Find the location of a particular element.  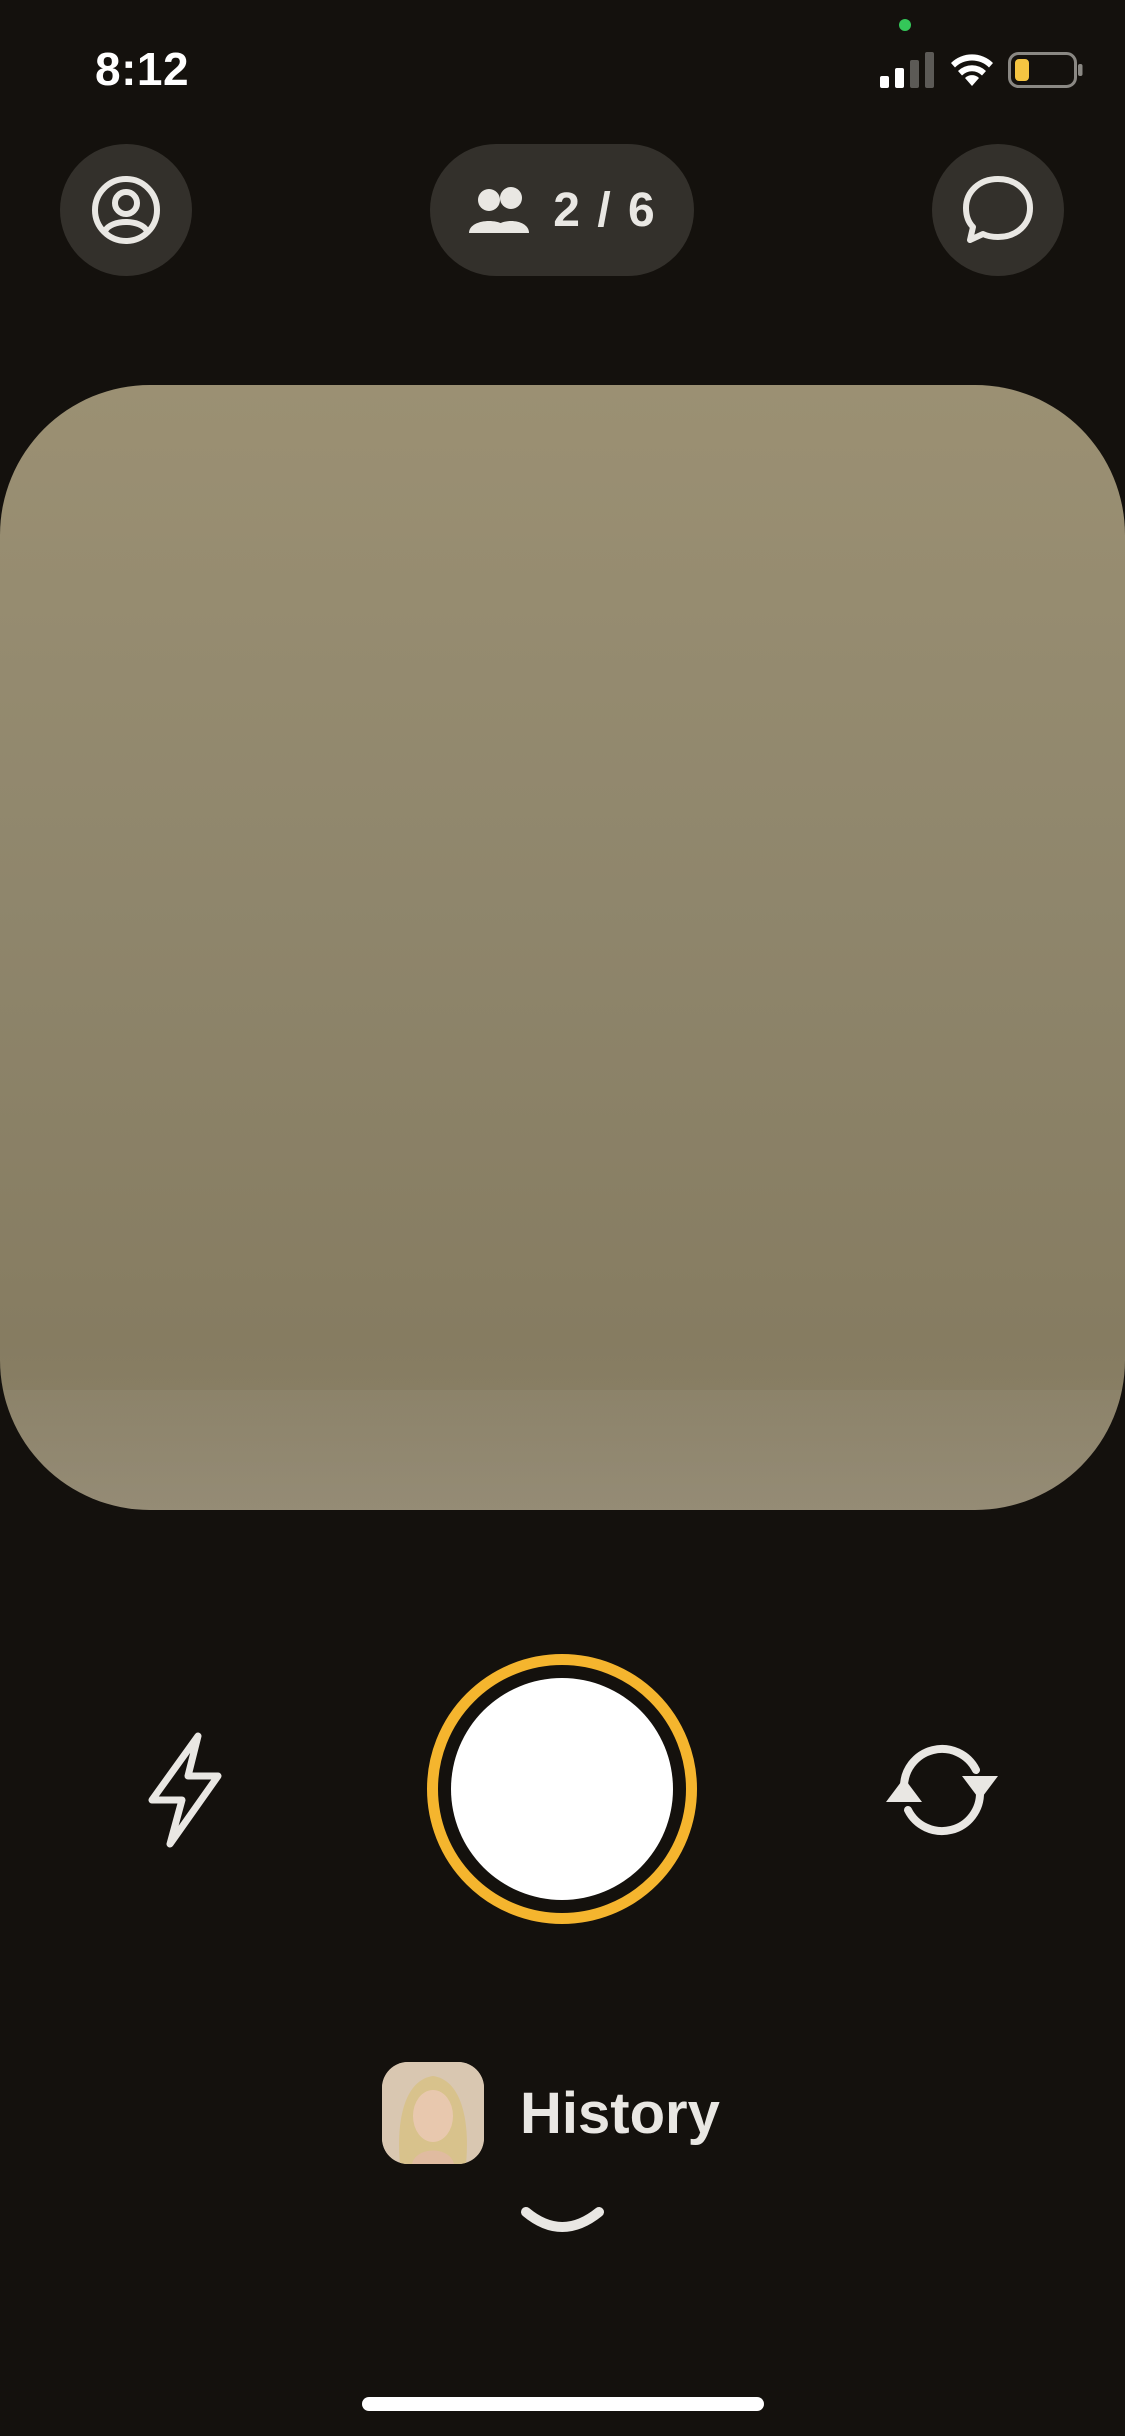

history-button: History is located at coordinates (551, 2113).